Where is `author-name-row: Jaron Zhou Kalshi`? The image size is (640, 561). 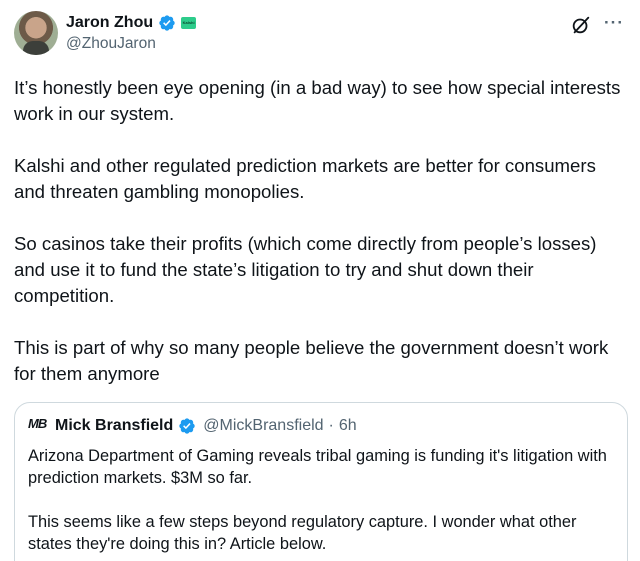 author-name-row: Jaron Zhou Kalshi is located at coordinates (131, 23).